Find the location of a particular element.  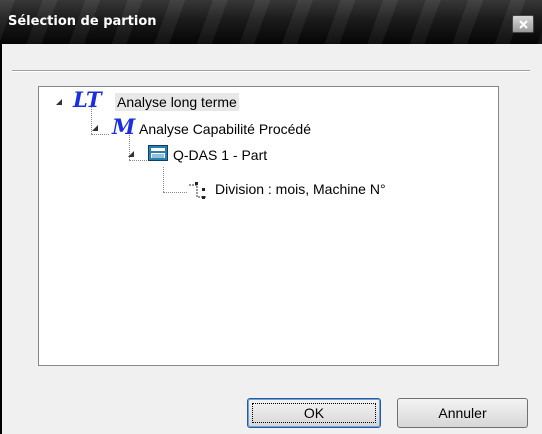

ok-button-label: OK is located at coordinates (314, 413).